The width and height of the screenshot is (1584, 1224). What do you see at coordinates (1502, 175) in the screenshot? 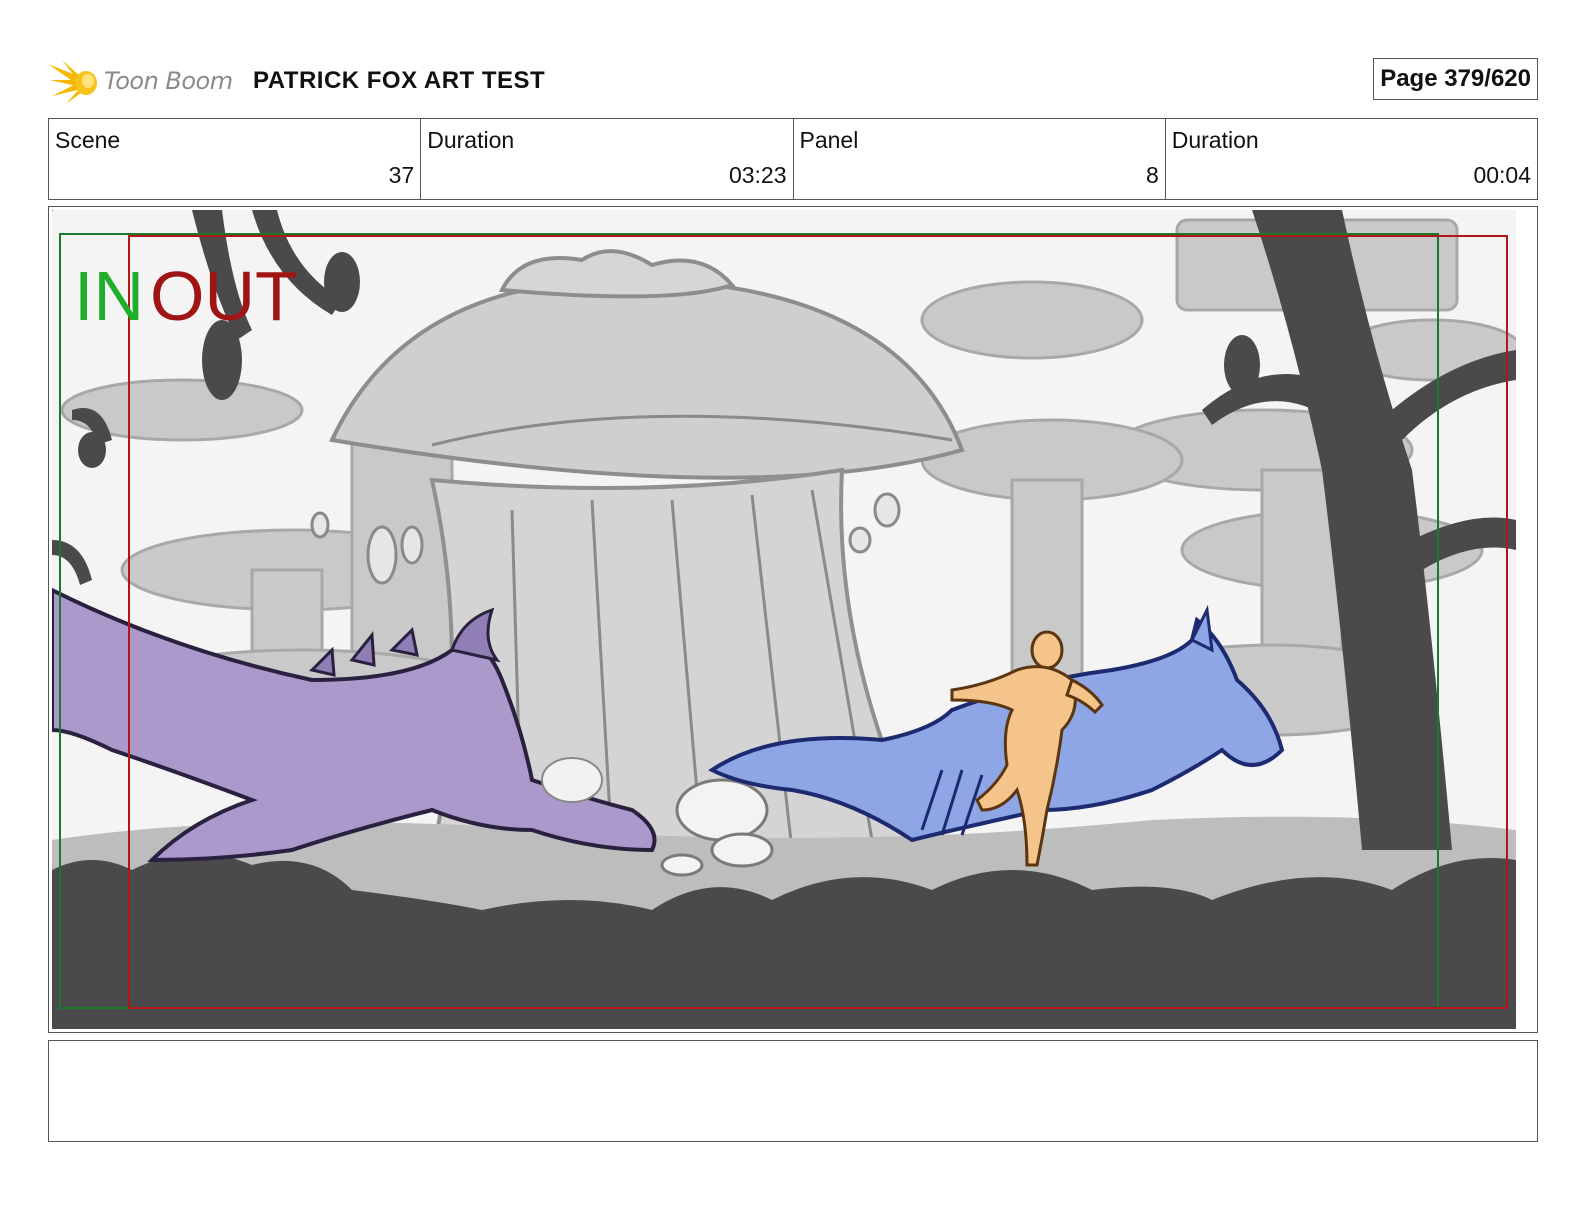
I see `panel-duration-value: 00:04` at bounding box center [1502, 175].